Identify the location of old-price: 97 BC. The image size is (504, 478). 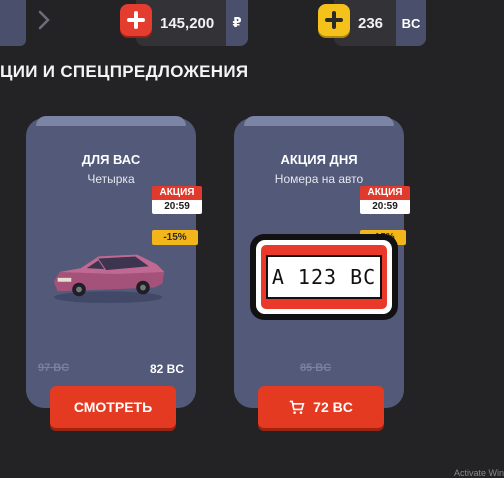
(54, 368).